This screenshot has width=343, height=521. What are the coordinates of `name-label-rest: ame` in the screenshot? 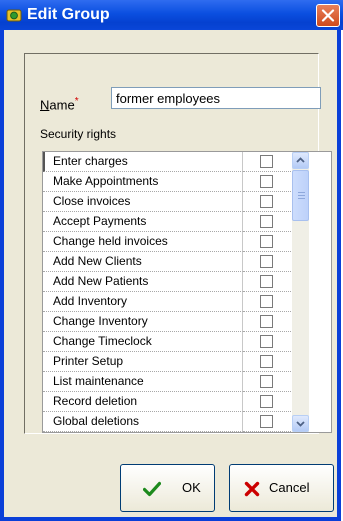 It's located at (62, 105).